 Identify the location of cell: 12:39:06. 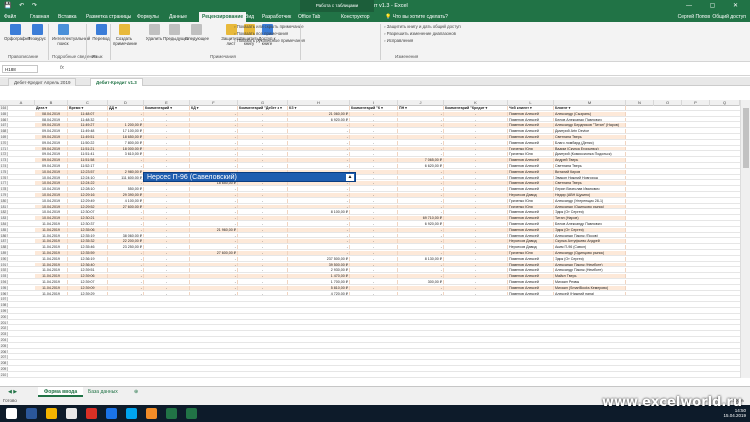
(88, 276).